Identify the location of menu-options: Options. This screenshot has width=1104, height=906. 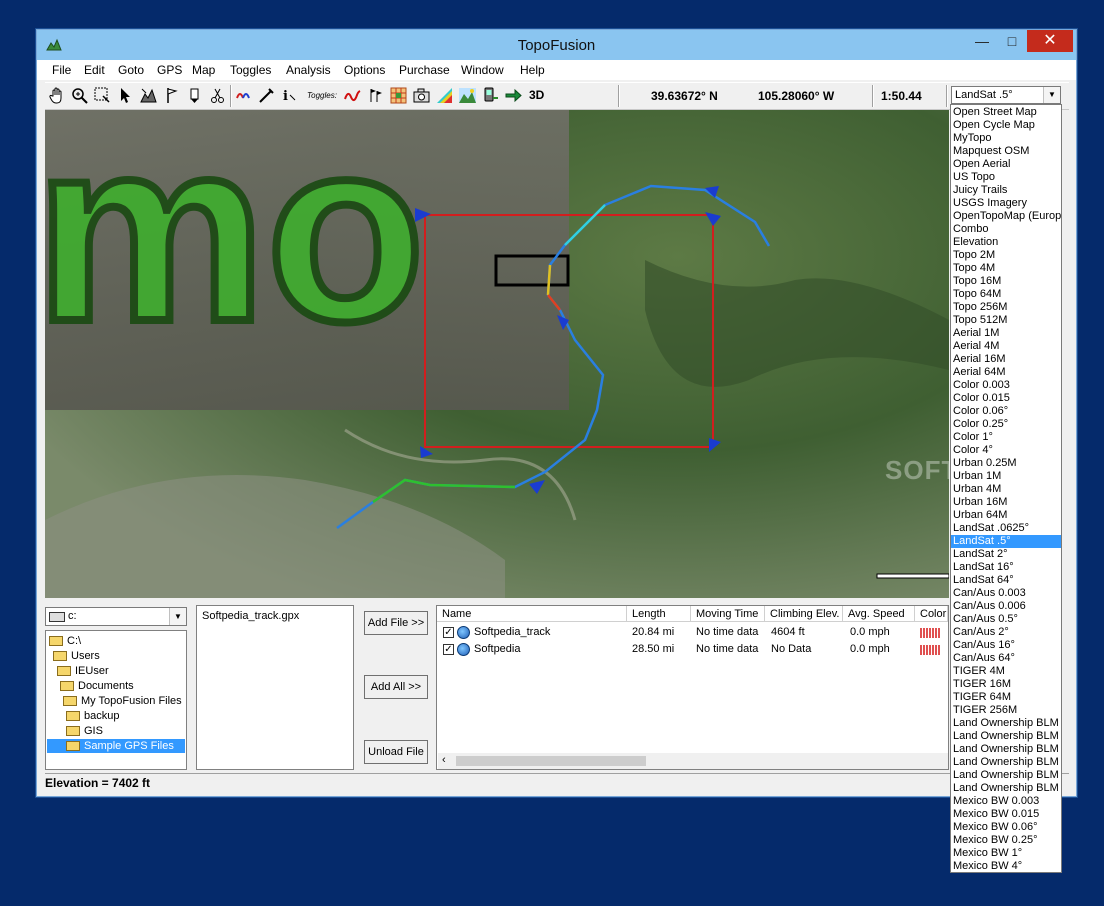
(364, 70).